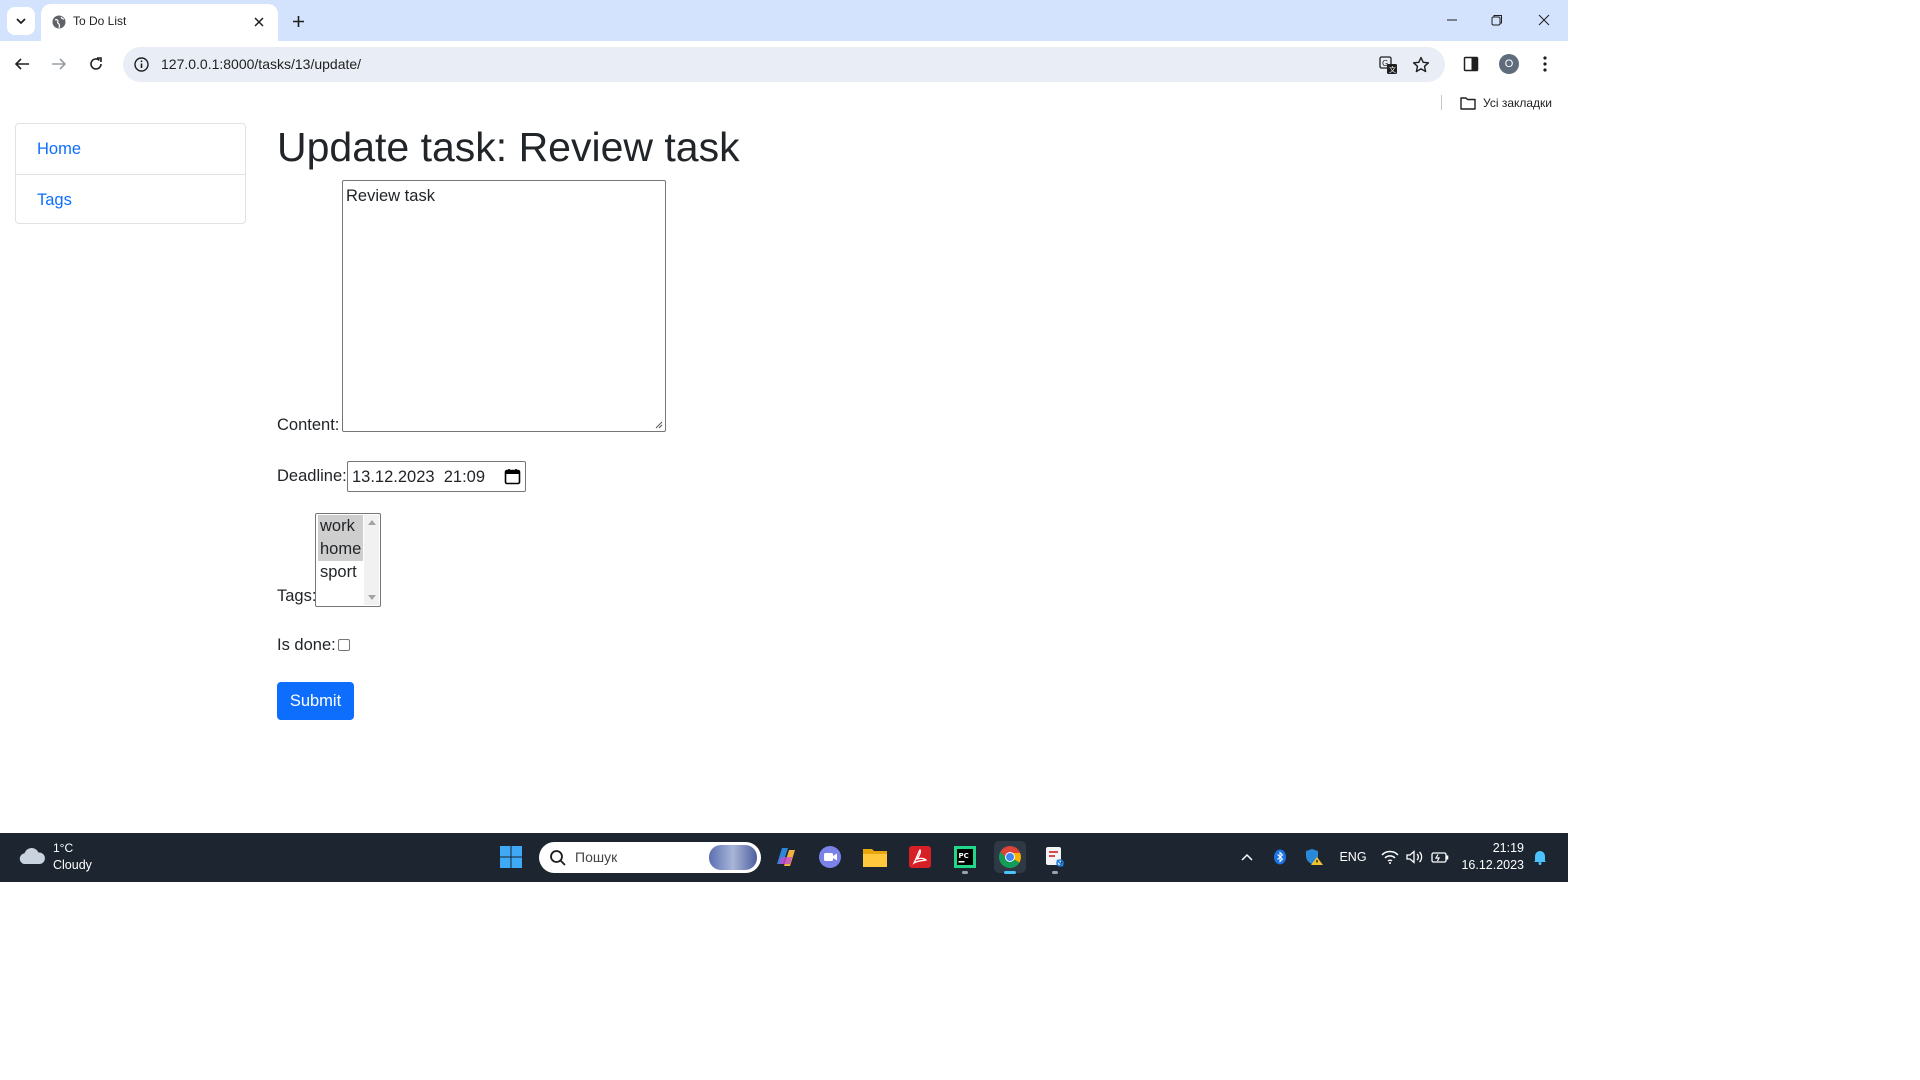  I want to click on tags-label: Tags:, so click(297, 596).